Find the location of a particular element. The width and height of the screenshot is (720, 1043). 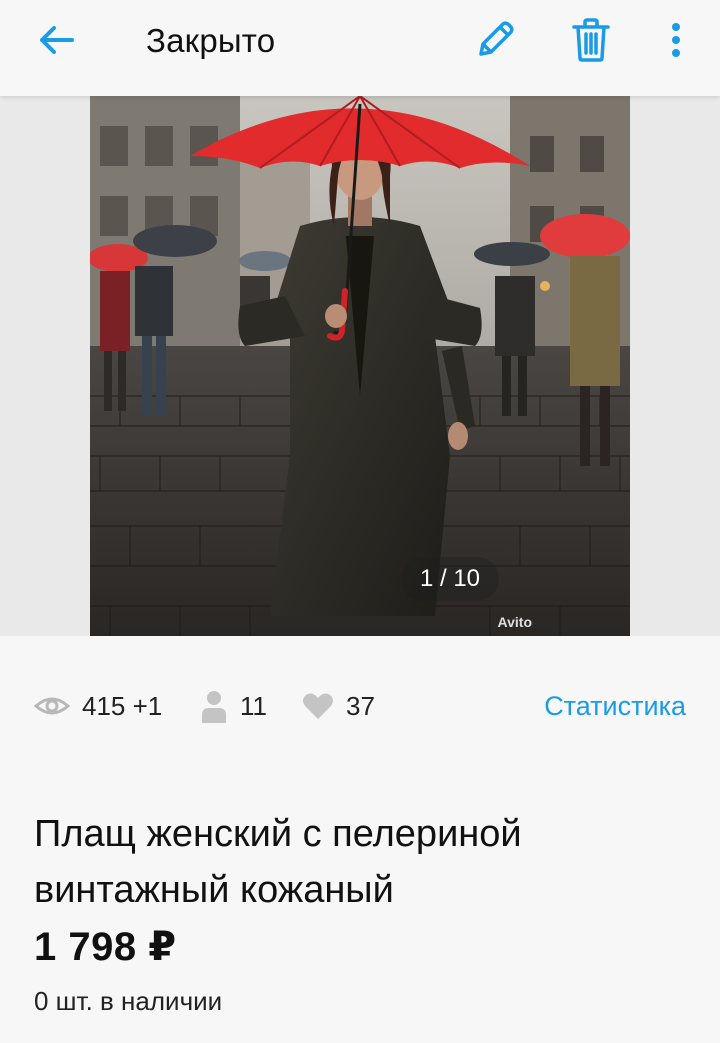

listing-stats: 415 +1 11 37 Статистика is located at coordinates (360, 706).